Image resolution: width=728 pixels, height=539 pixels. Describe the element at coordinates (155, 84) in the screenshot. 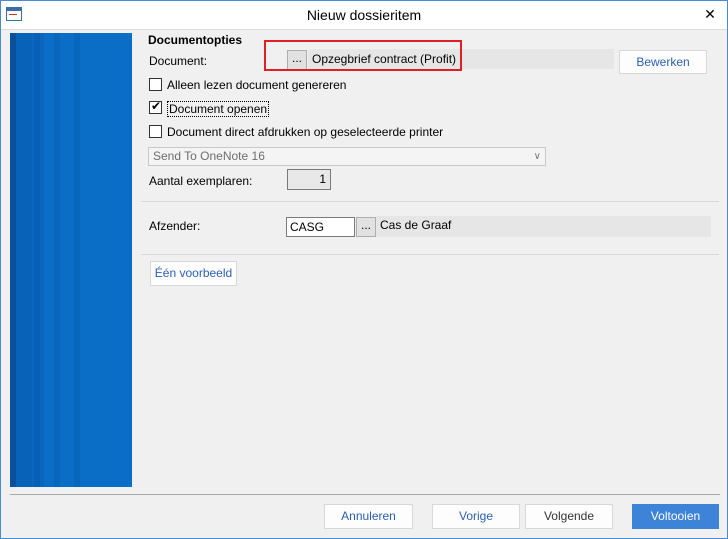

I see `readonly-checkbox` at that location.